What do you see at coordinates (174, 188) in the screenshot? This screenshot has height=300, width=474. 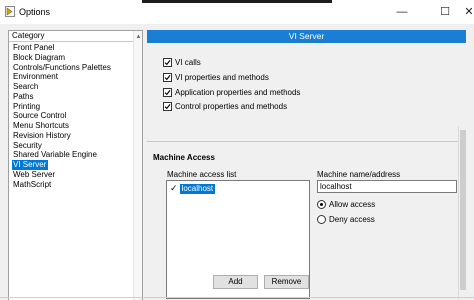 I see `checkmark-icon: ✓` at bounding box center [174, 188].